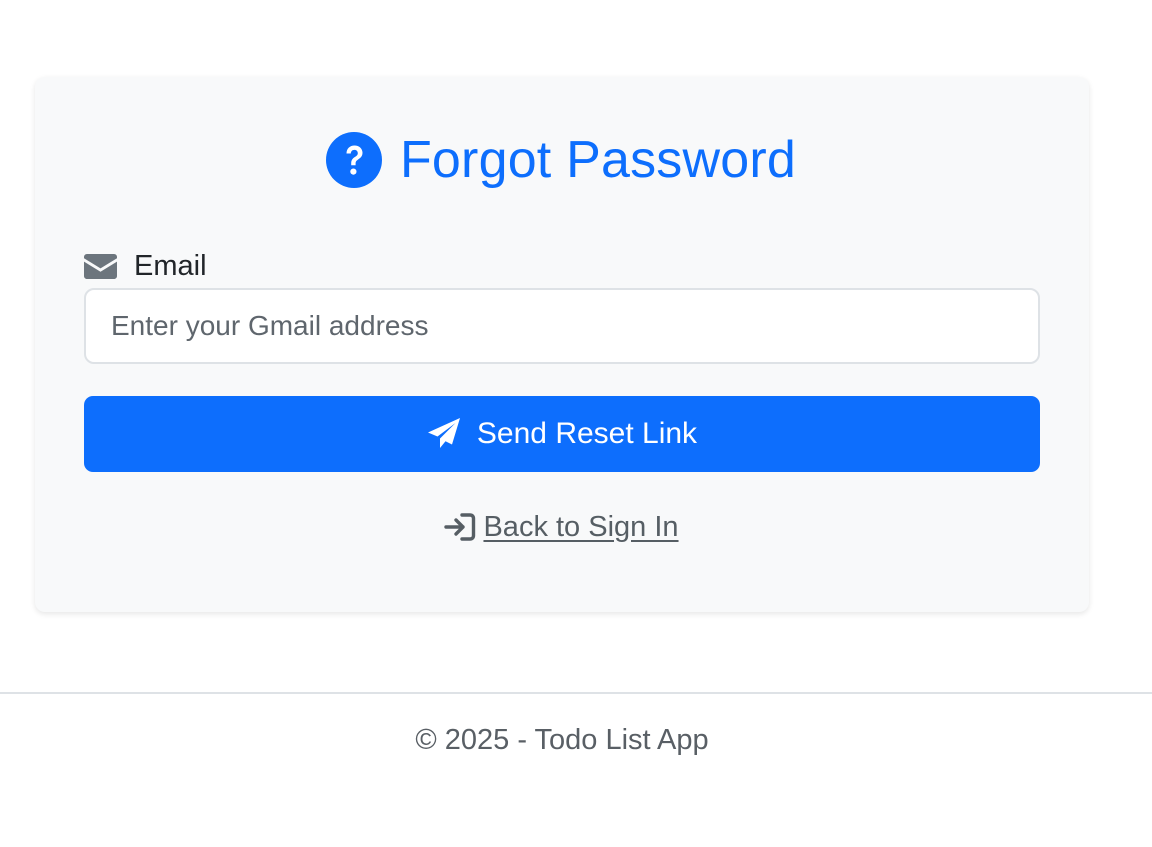 The width and height of the screenshot is (1152, 847). What do you see at coordinates (170, 266) in the screenshot?
I see `email-label-text: Email` at bounding box center [170, 266].